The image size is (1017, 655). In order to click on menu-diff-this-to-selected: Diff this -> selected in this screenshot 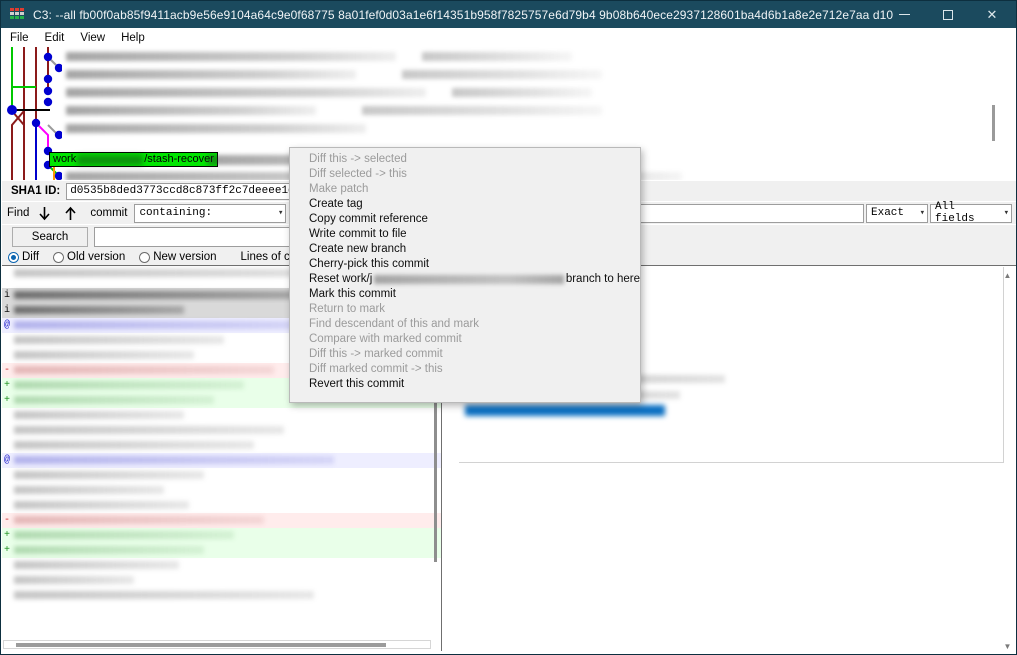, I will do `click(465, 159)`.